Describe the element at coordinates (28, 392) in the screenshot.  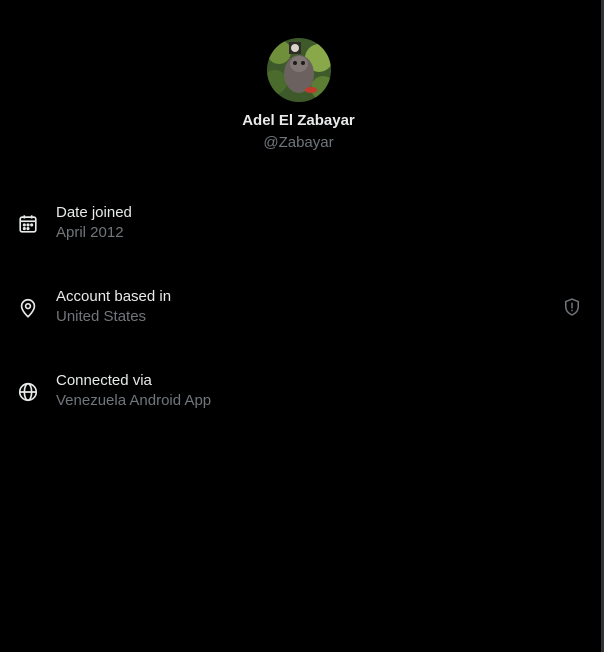
I see `globe-icon` at that location.